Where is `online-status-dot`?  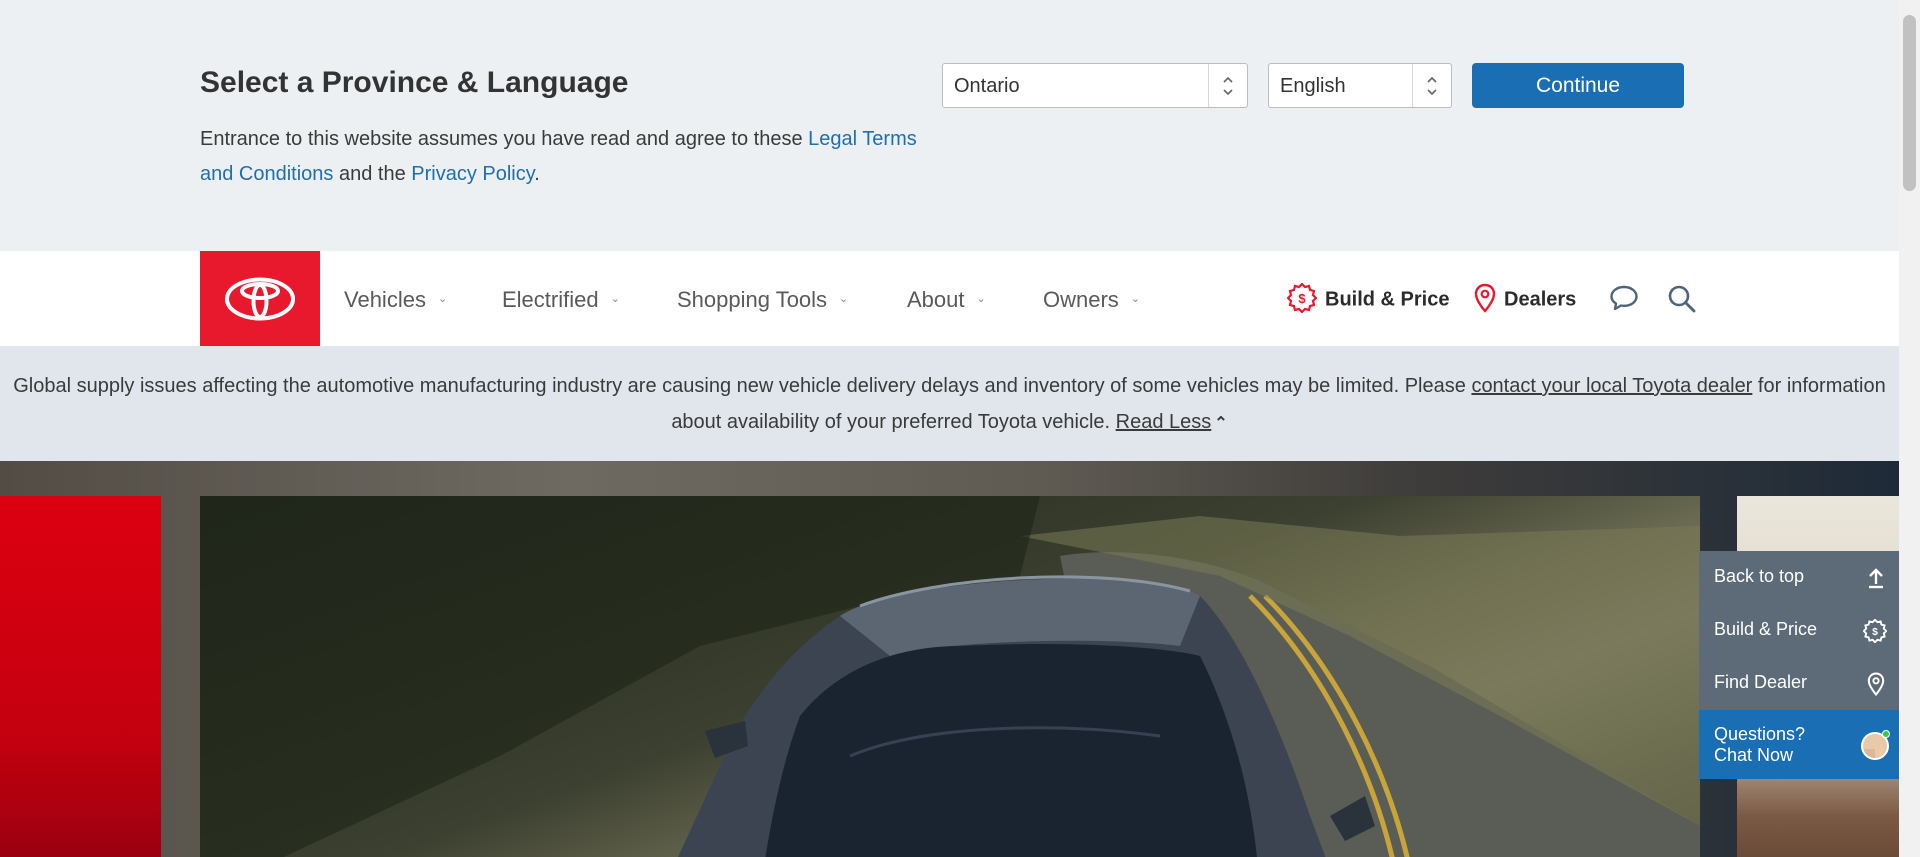
online-status-dot is located at coordinates (1886, 734).